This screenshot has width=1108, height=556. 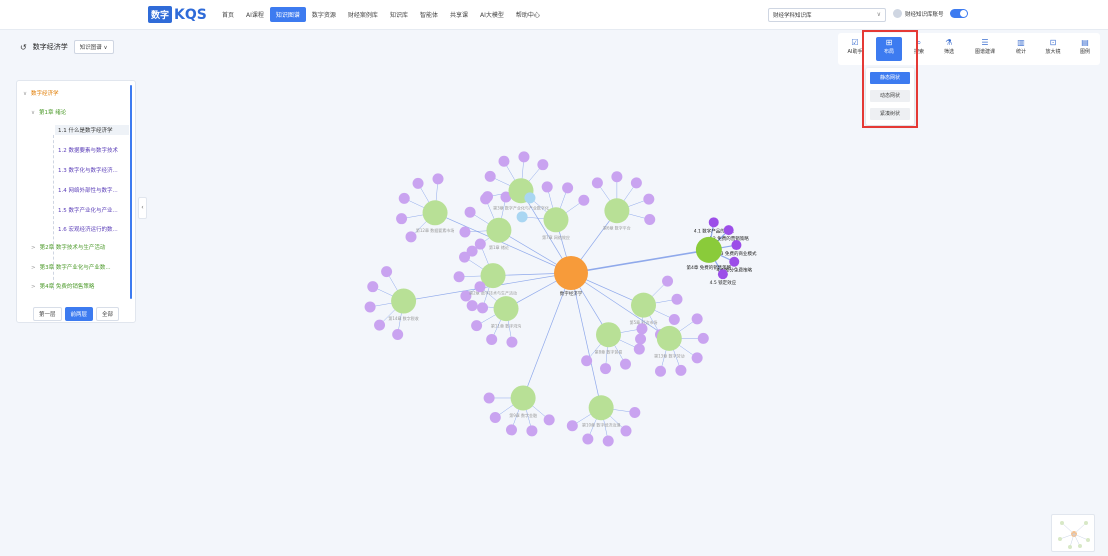 What do you see at coordinates (1085, 49) in the screenshot?
I see `tool-legend: ▤ 图例` at bounding box center [1085, 49].